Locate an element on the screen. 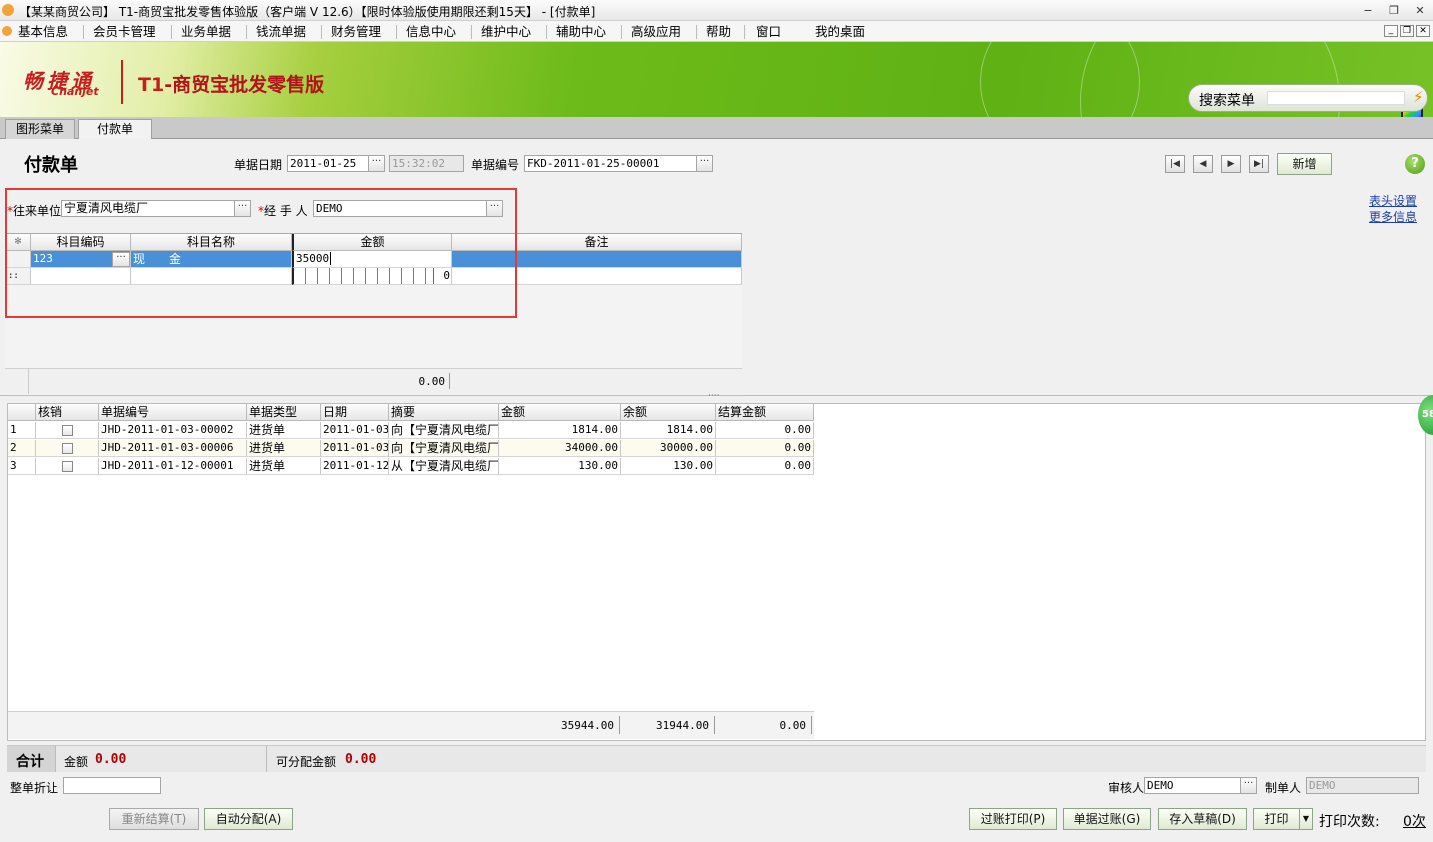  first-record-icon: |◀ is located at coordinates (1175, 164).